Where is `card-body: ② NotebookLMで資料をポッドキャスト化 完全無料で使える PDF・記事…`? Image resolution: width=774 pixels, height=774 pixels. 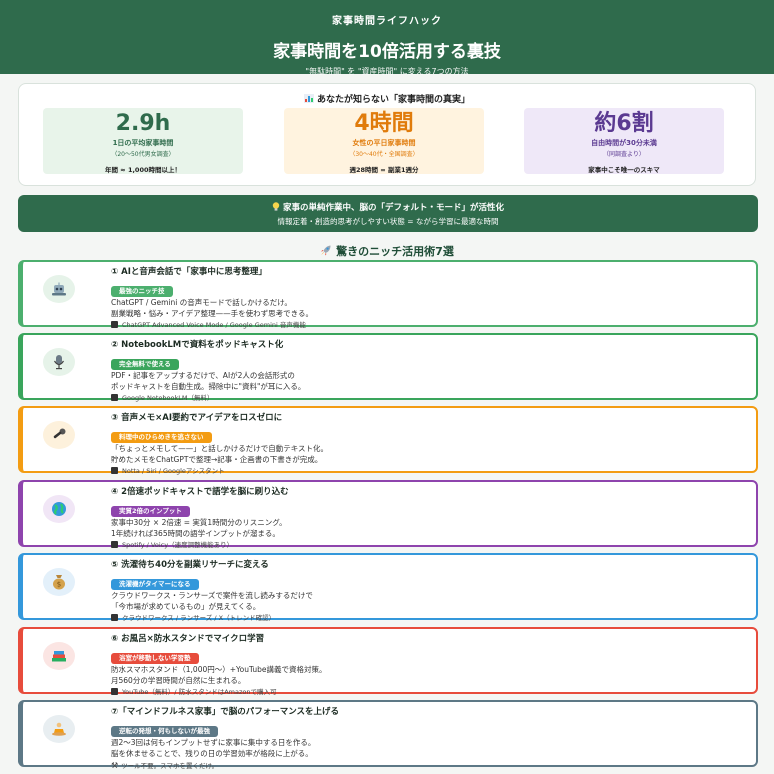
card-body: ② NotebookLMで資料をポッドキャスト化 完全無料で使える PDF・記事… is located at coordinates (426, 371).